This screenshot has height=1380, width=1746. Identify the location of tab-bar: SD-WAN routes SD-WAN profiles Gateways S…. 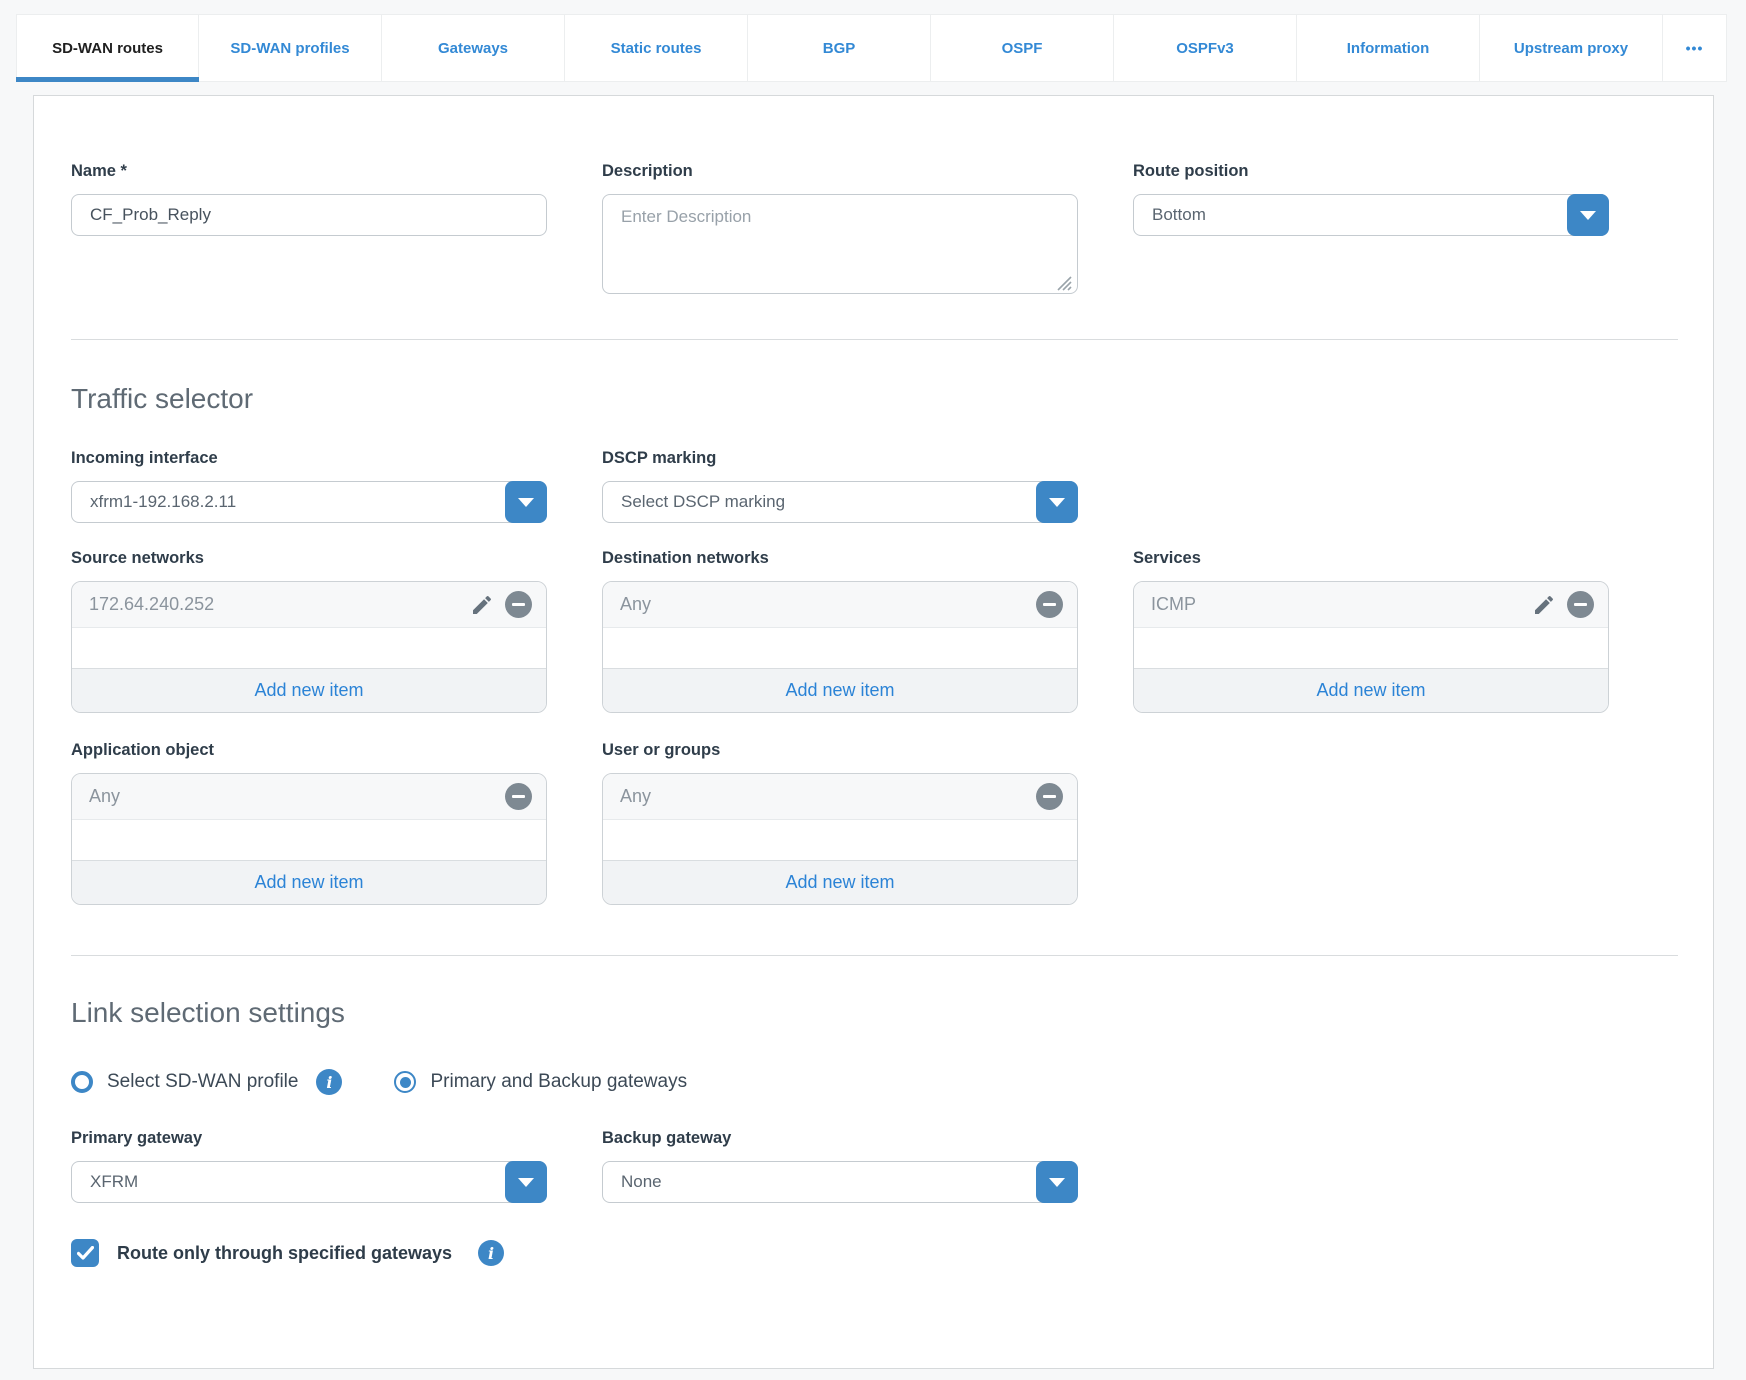
(873, 48).